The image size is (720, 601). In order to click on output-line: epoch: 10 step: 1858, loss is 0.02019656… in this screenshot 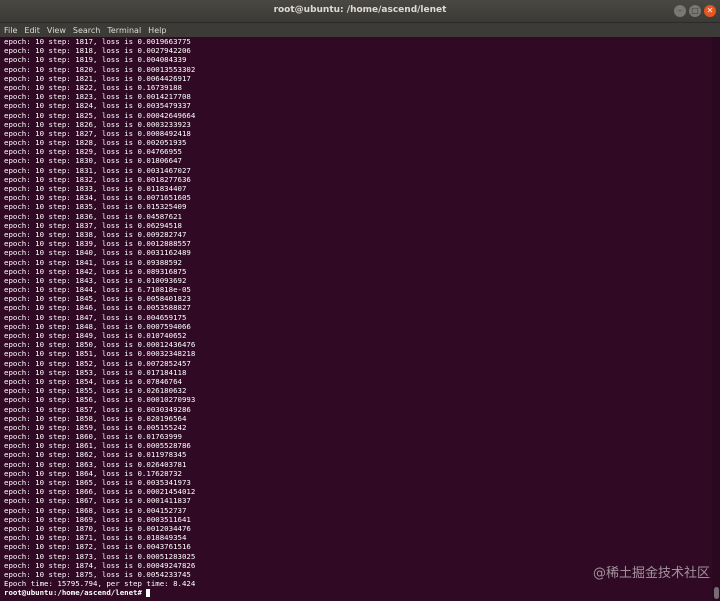, I will do `click(95, 418)`.